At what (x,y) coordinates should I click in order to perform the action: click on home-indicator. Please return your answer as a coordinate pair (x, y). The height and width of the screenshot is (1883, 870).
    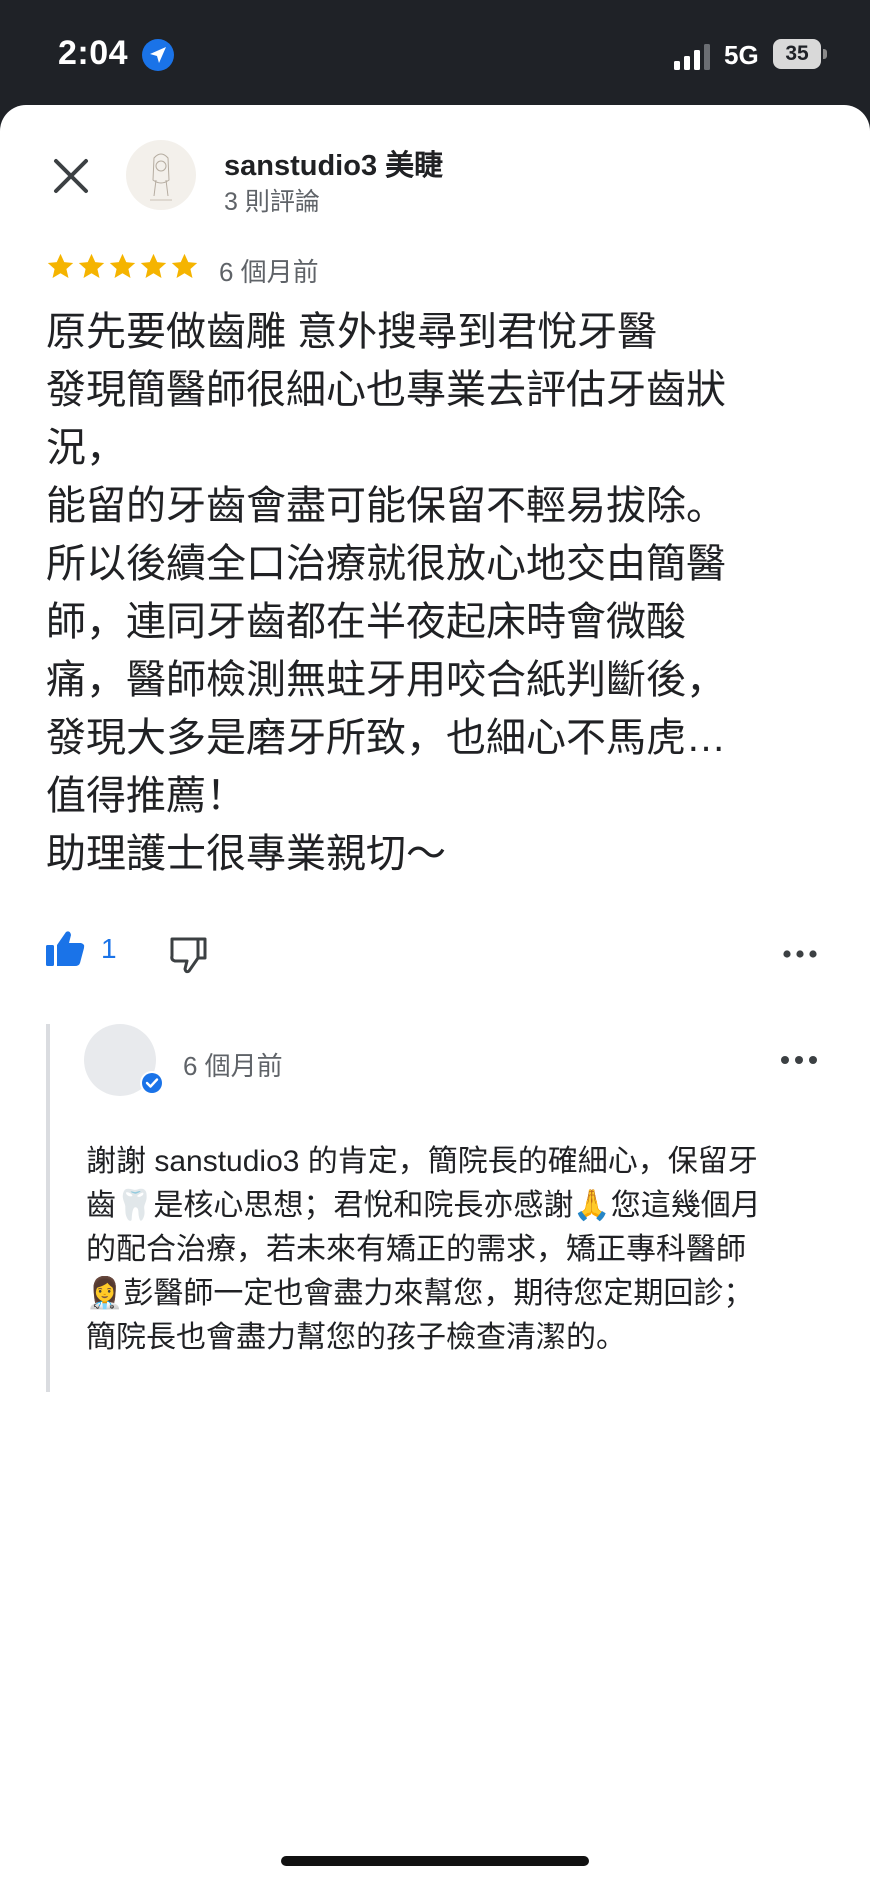
    Looking at the image, I should click on (435, 1861).